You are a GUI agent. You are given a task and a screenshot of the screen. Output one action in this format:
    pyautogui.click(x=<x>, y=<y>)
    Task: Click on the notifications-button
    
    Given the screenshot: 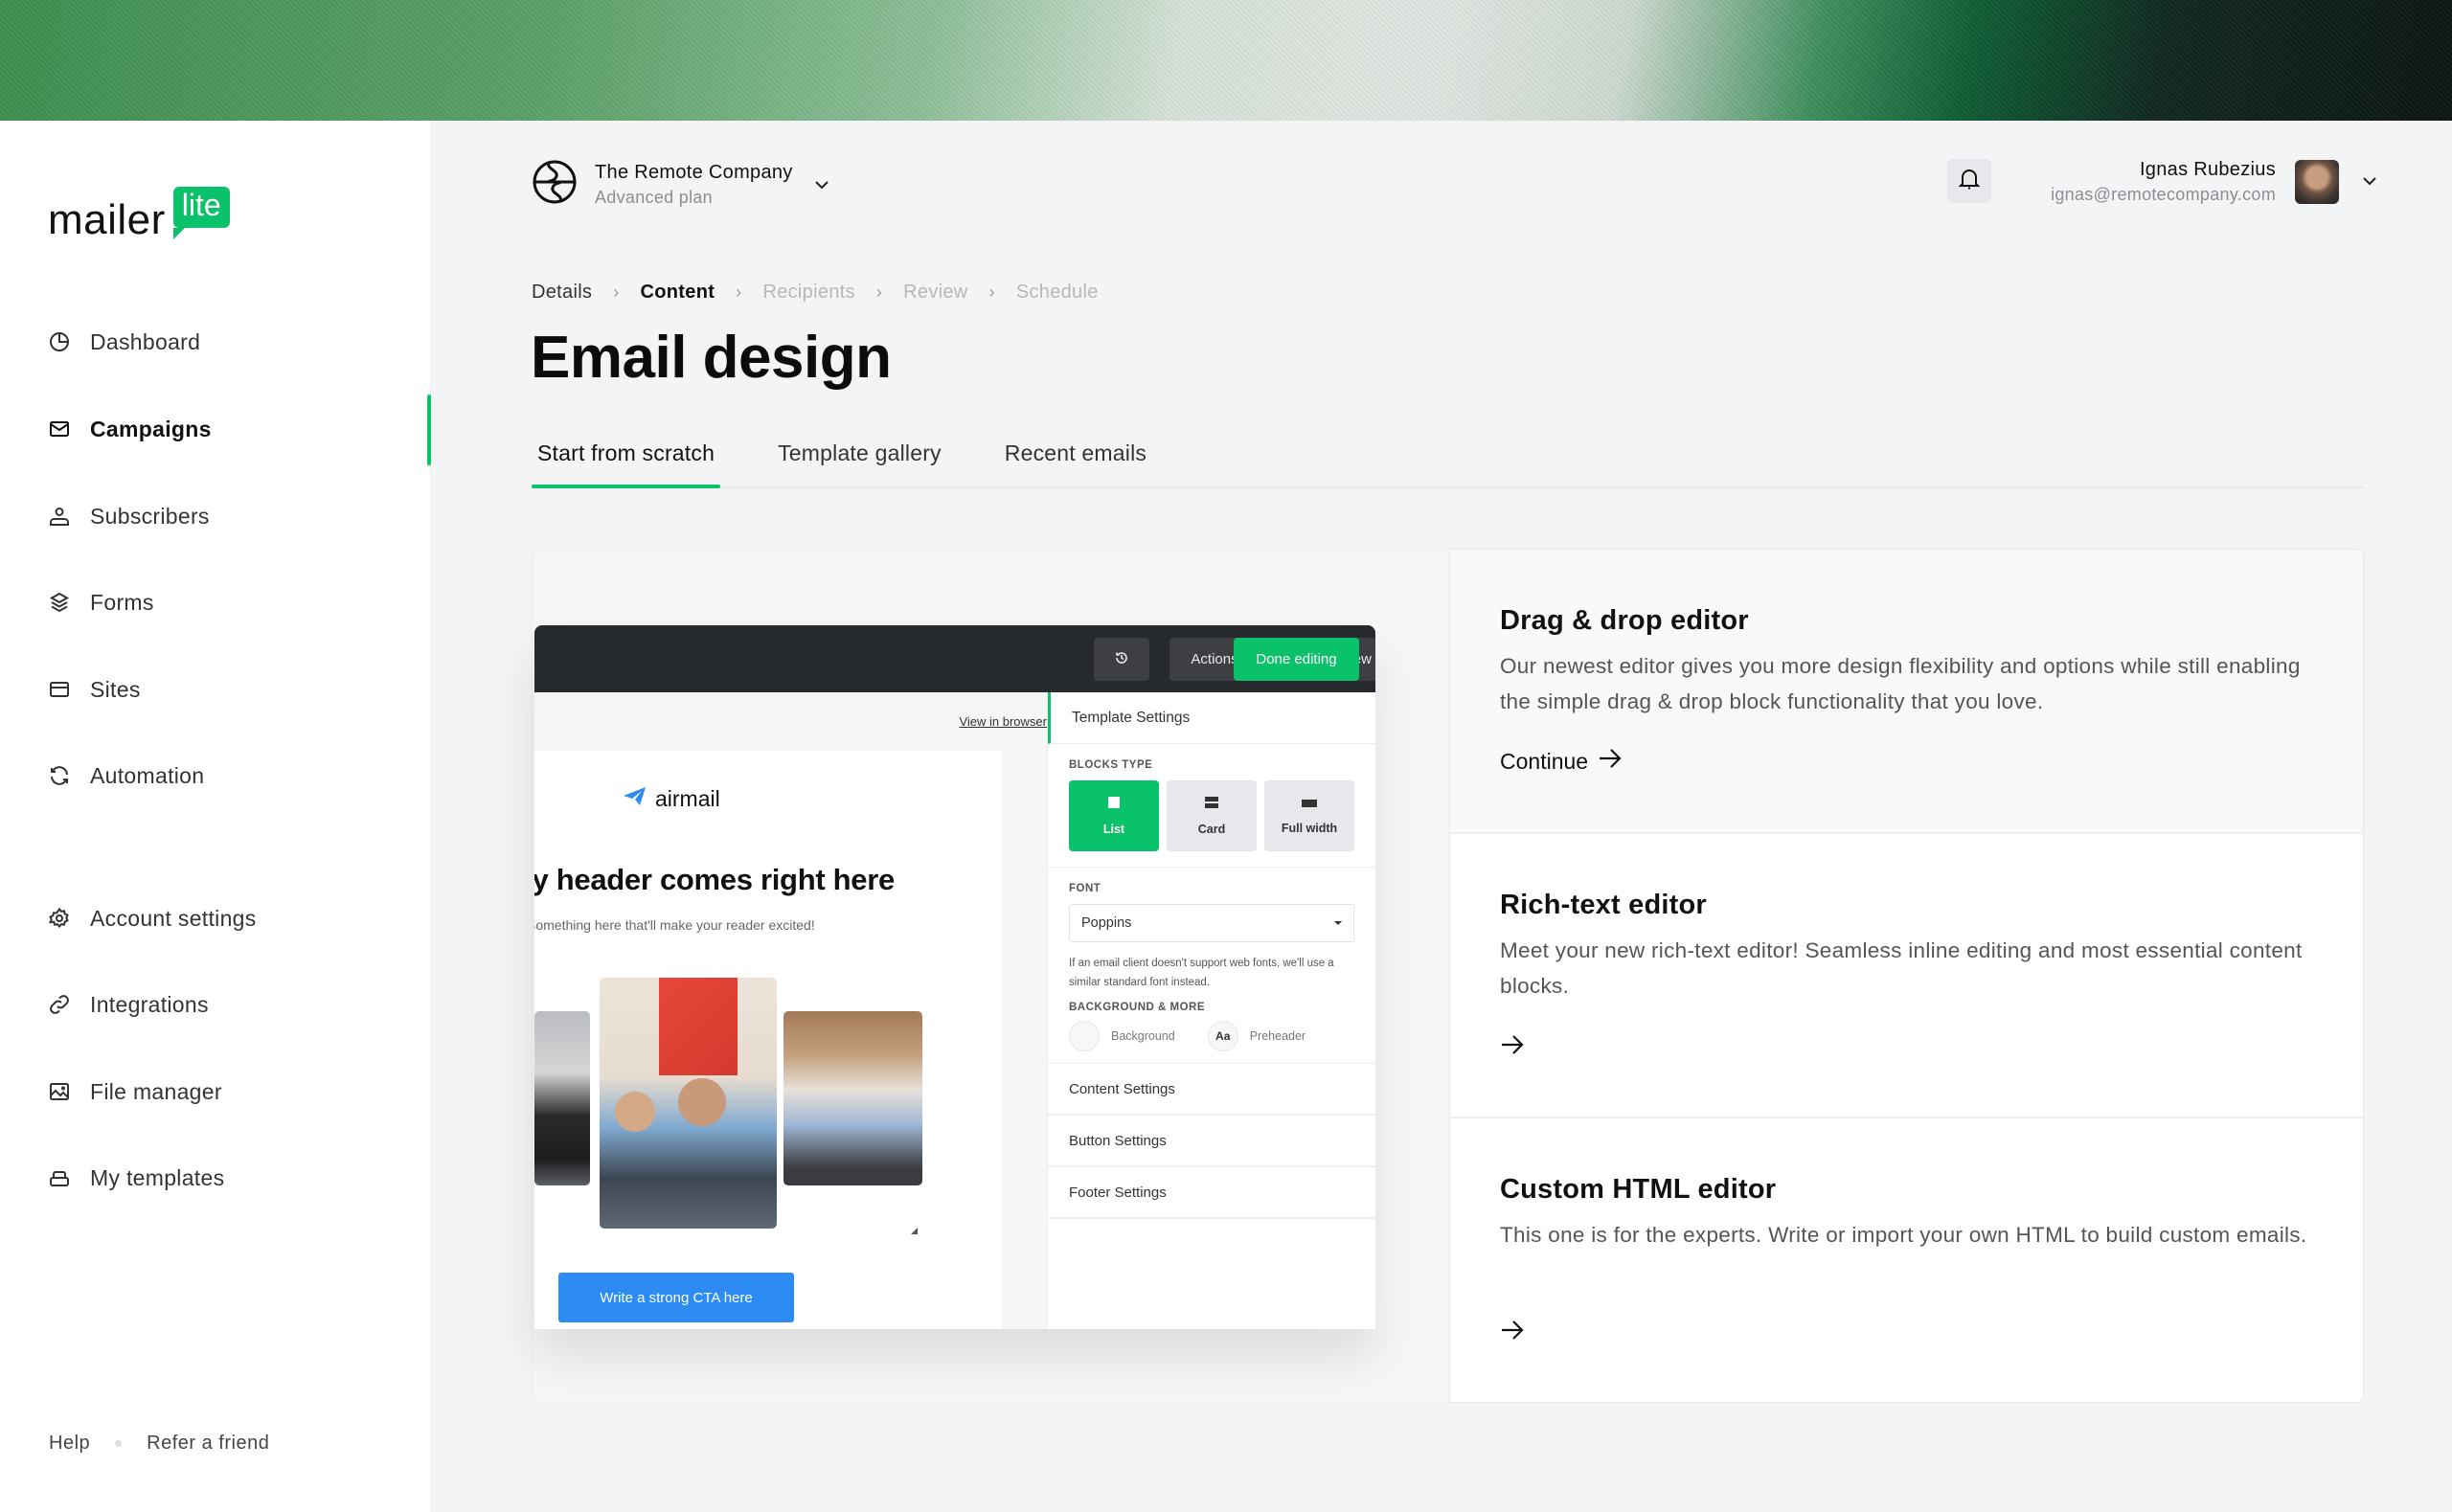 What is the action you would take?
    pyautogui.click(x=1969, y=181)
    